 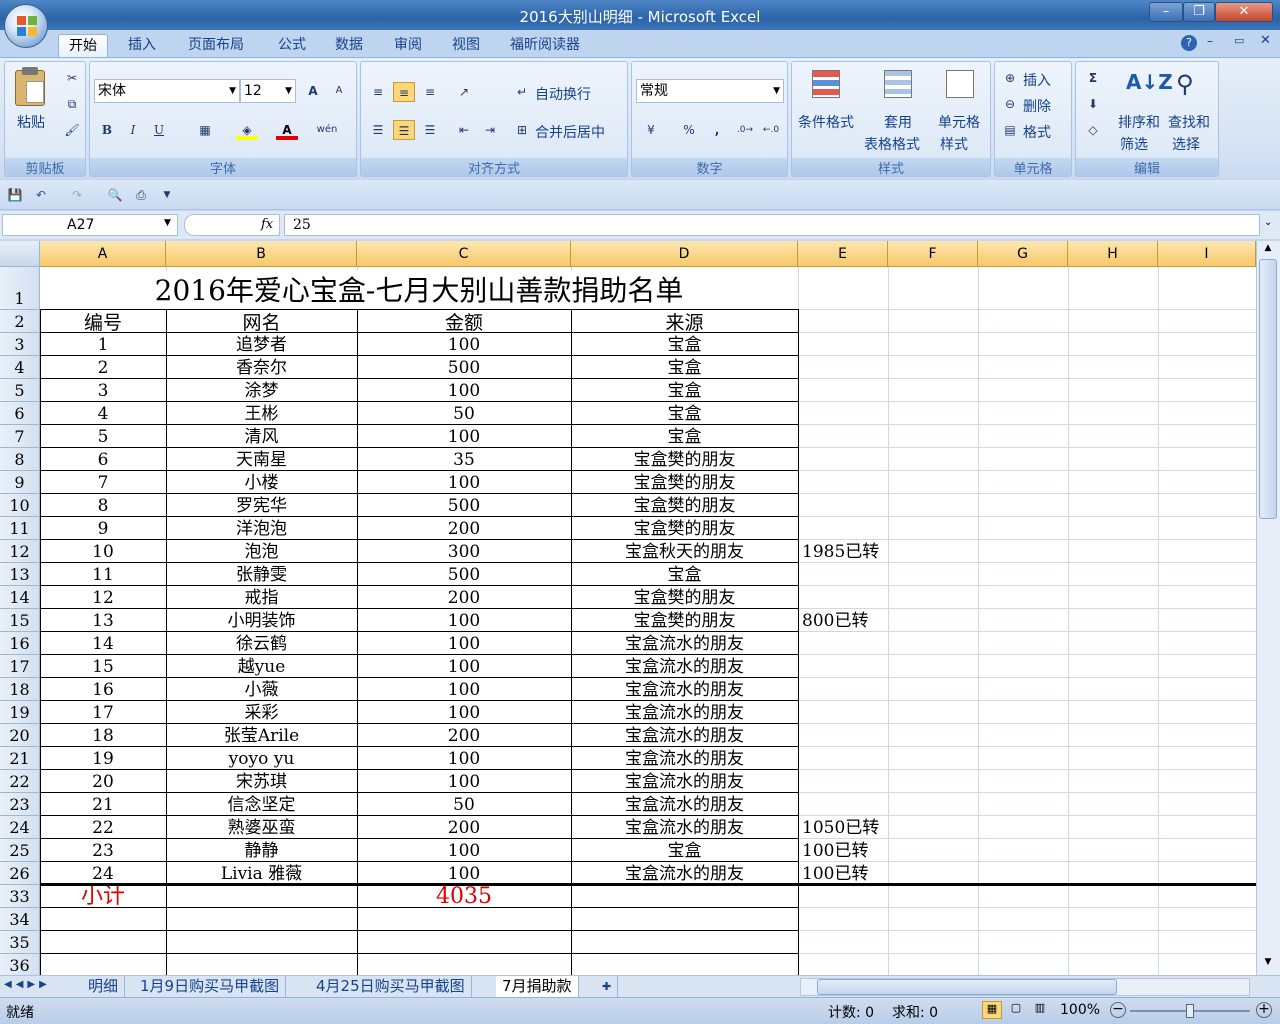 I want to click on cell-no: 4, so click(x=103, y=414).